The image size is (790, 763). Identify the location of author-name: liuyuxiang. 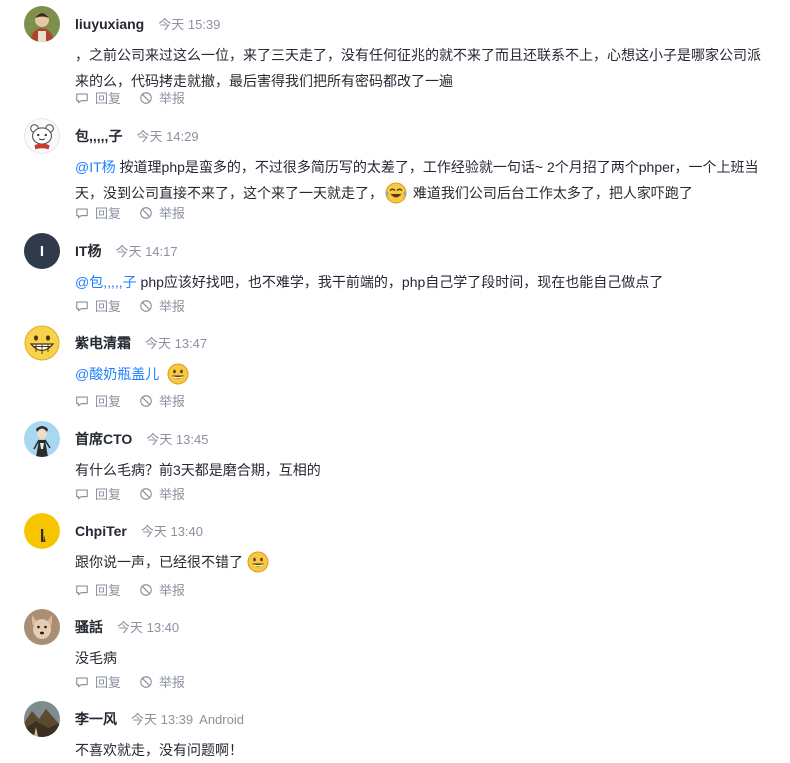
(109, 24).